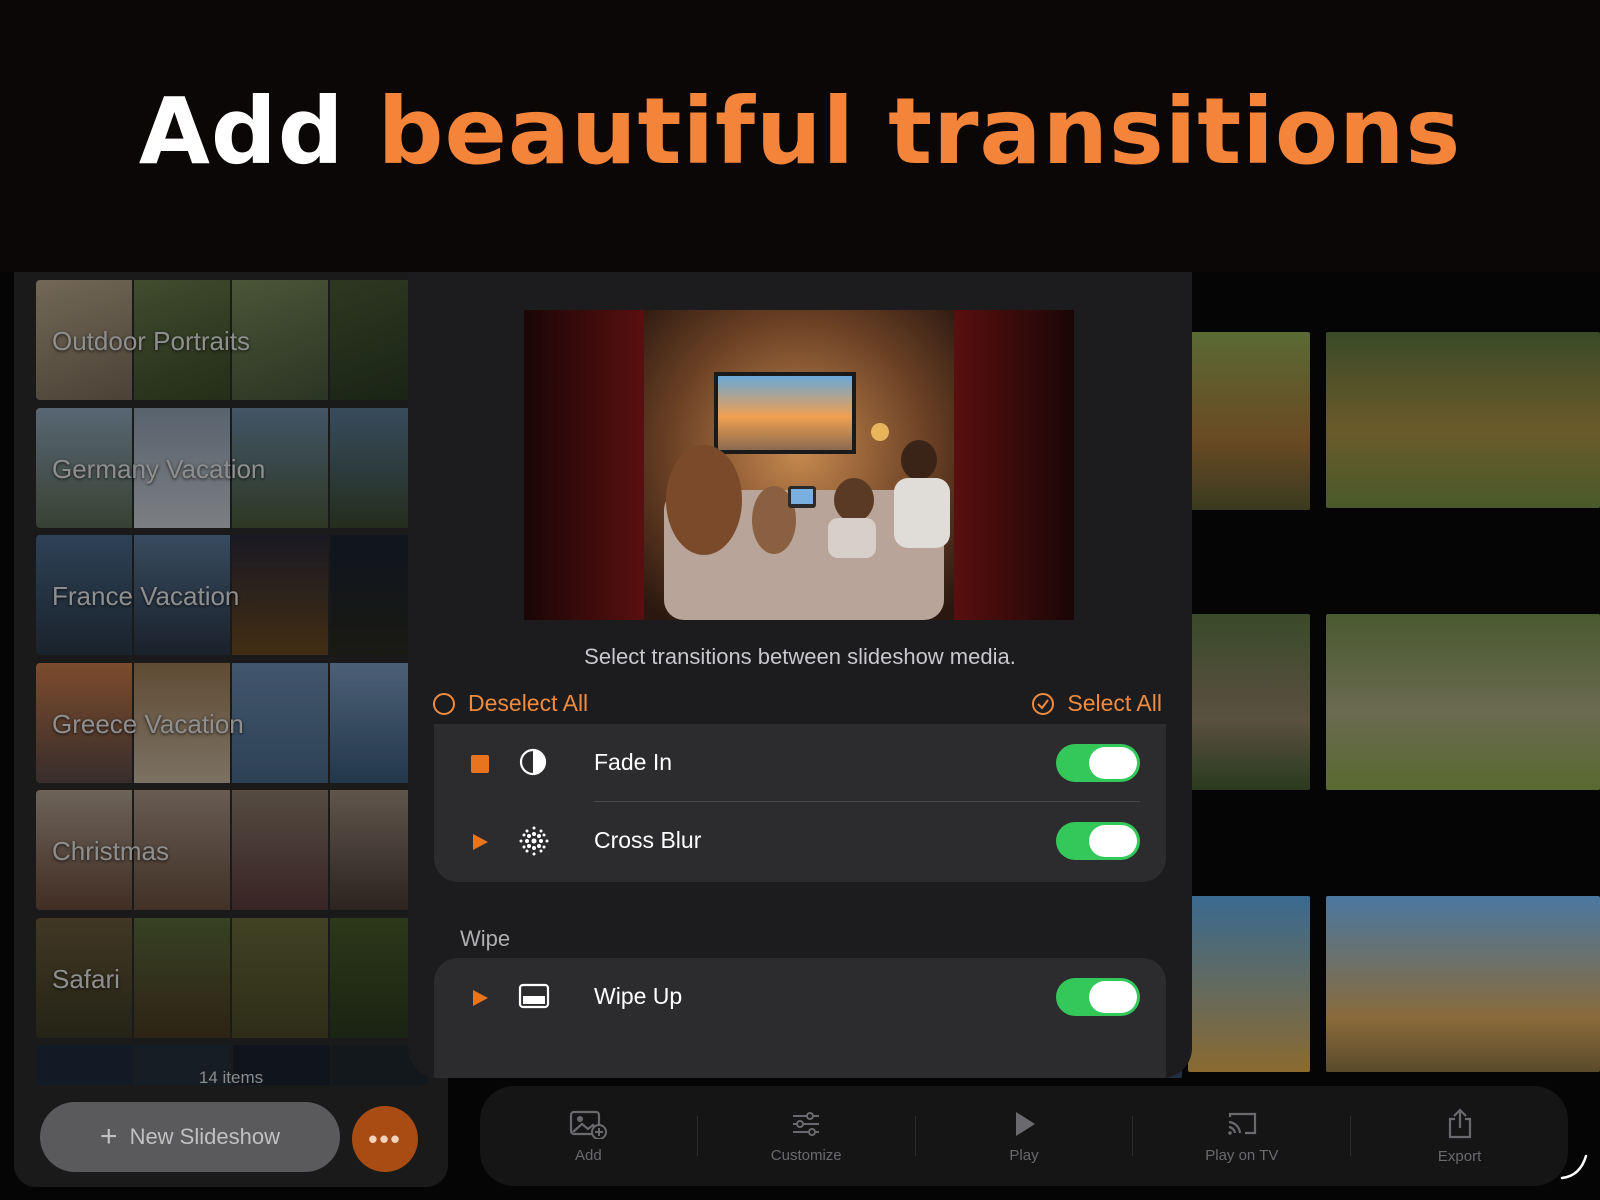 This screenshot has height=1200, width=1600. Describe the element at coordinates (385, 1139) in the screenshot. I see `more-button: •••` at that location.